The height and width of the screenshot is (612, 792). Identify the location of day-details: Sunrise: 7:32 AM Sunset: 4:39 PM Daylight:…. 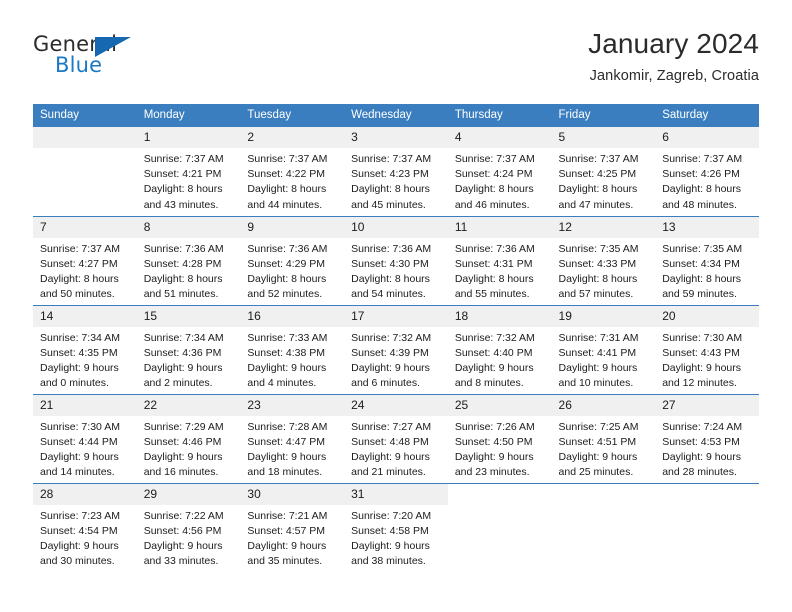
(396, 359).